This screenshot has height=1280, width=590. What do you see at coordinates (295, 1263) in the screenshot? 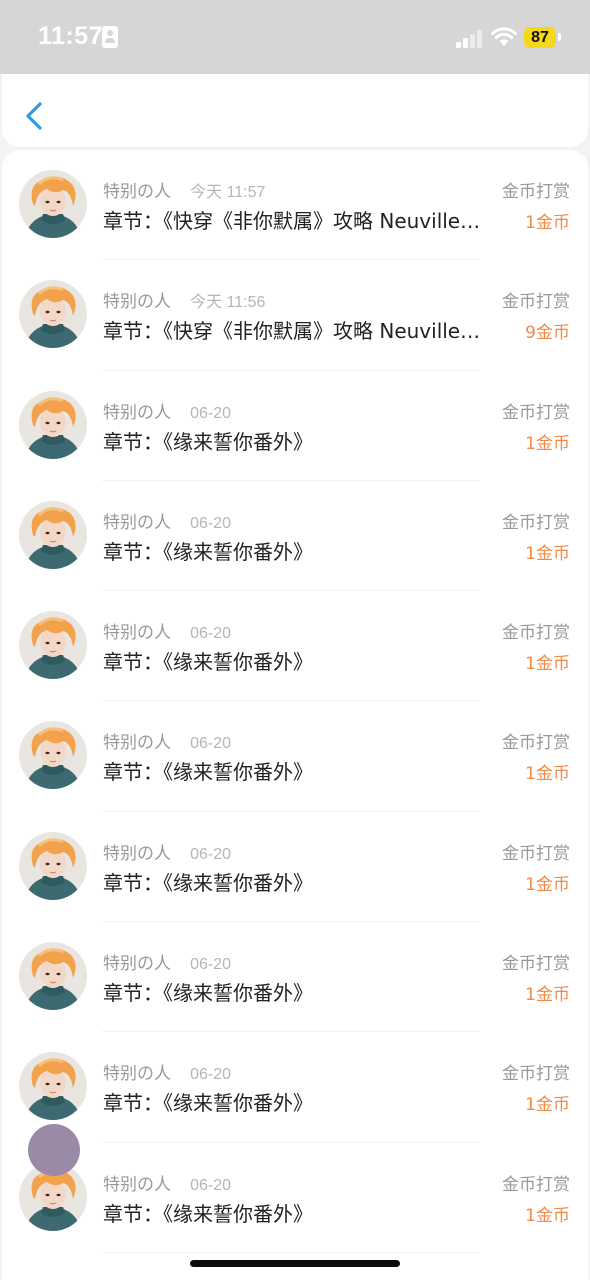
I see `home-indicator` at bounding box center [295, 1263].